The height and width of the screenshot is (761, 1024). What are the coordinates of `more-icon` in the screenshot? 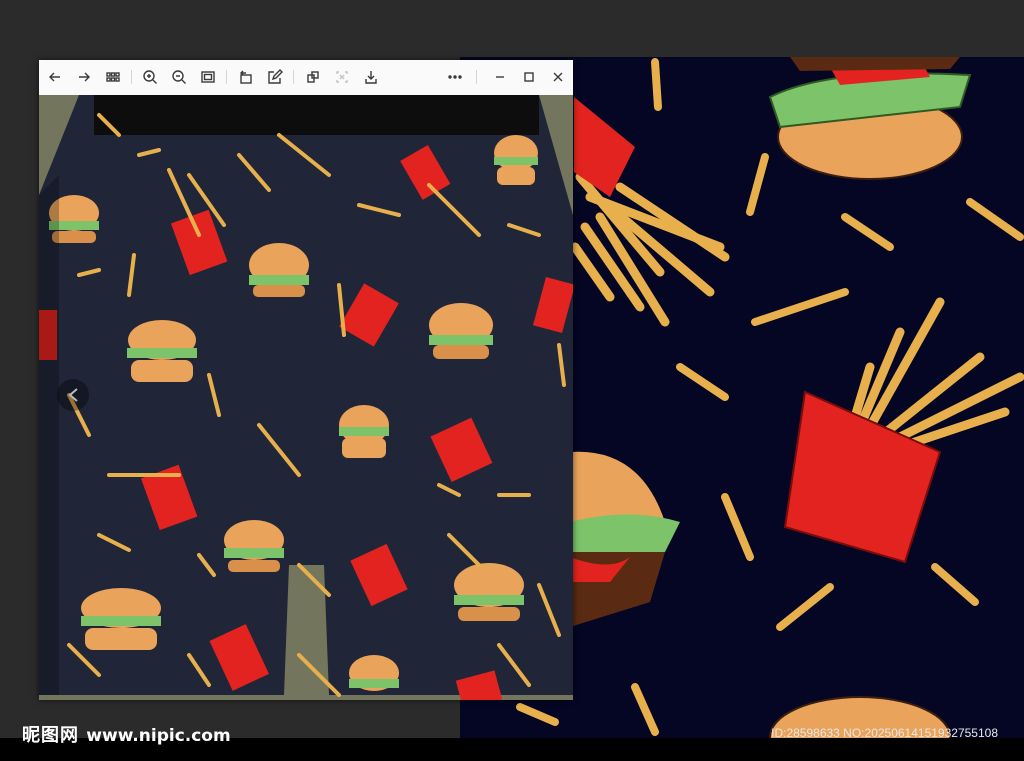 It's located at (455, 77).